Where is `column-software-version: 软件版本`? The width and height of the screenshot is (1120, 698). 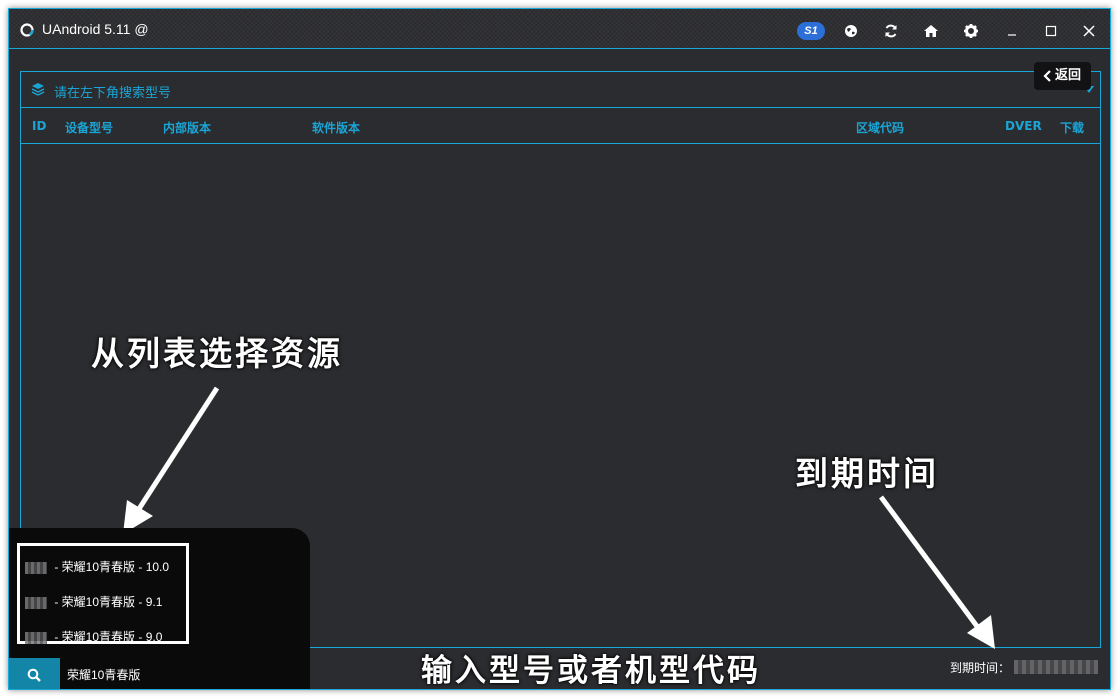 column-software-version: 软件版本 is located at coordinates (336, 127).